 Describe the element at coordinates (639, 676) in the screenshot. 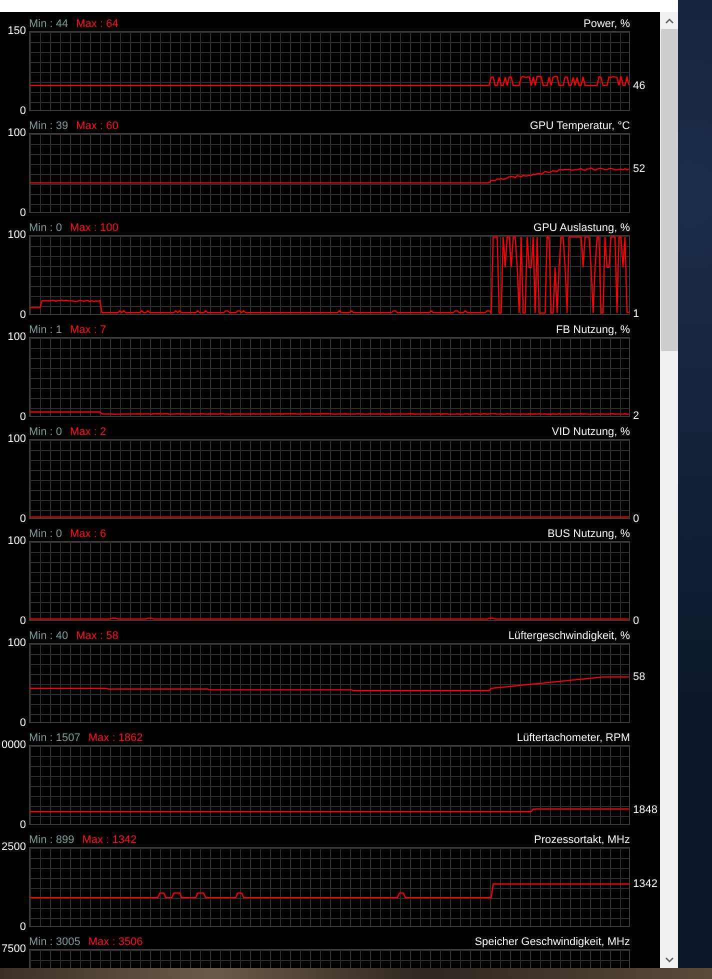

I see `current-value: 58` at that location.